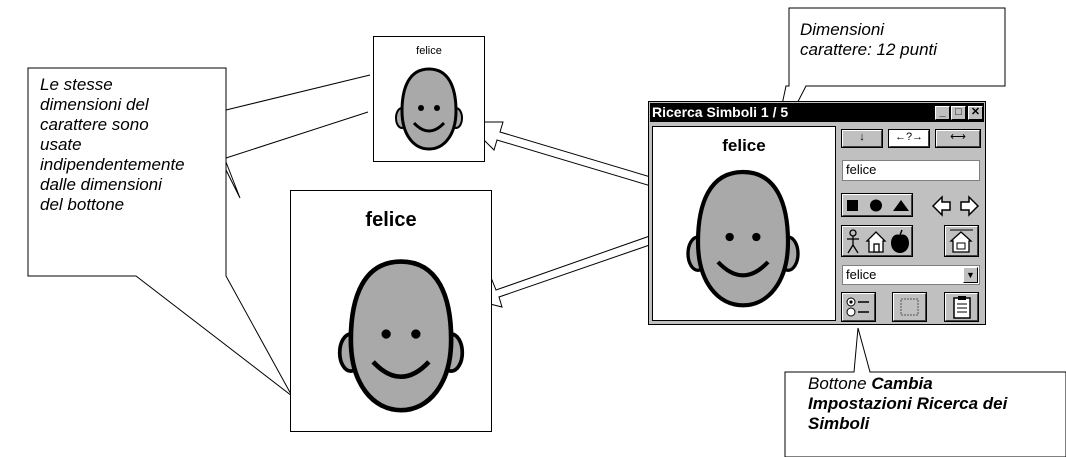 Image resolution: width=1066 pixels, height=457 pixels. Describe the element at coordinates (842, 29) in the screenshot. I see `note-line: Dimensioni` at that location.